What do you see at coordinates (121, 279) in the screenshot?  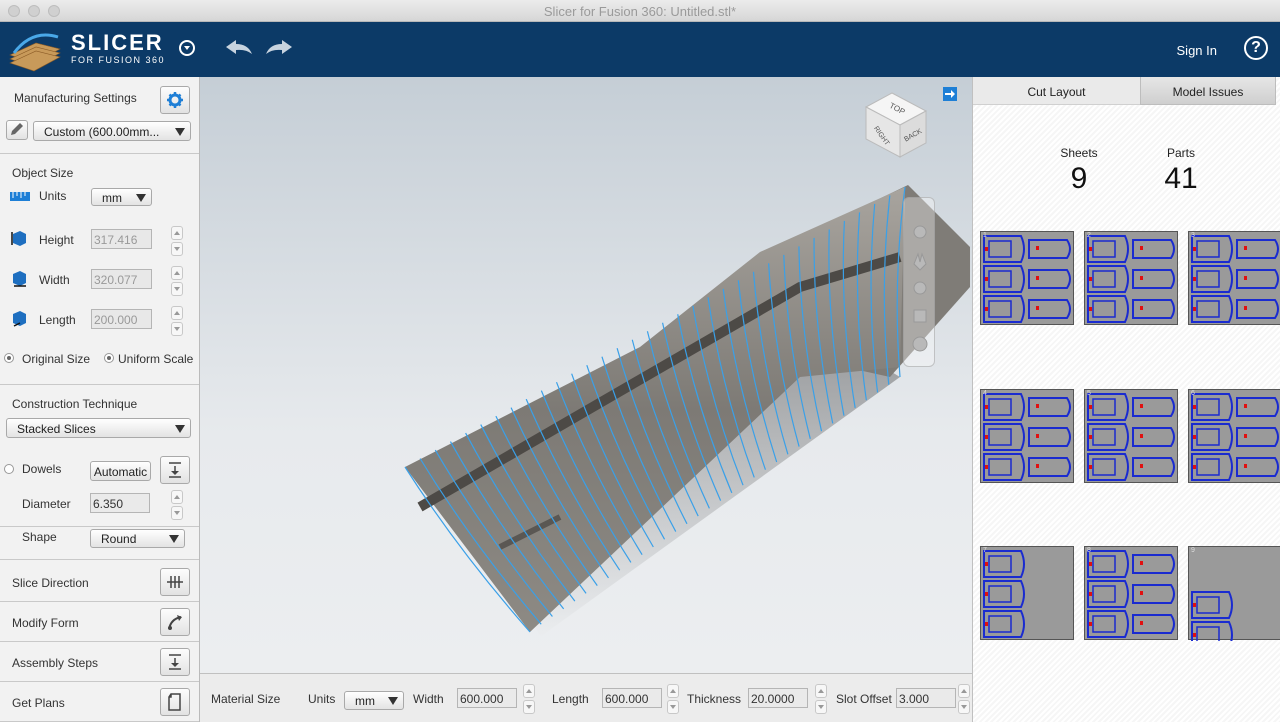 I see `width-input: 320.077` at bounding box center [121, 279].